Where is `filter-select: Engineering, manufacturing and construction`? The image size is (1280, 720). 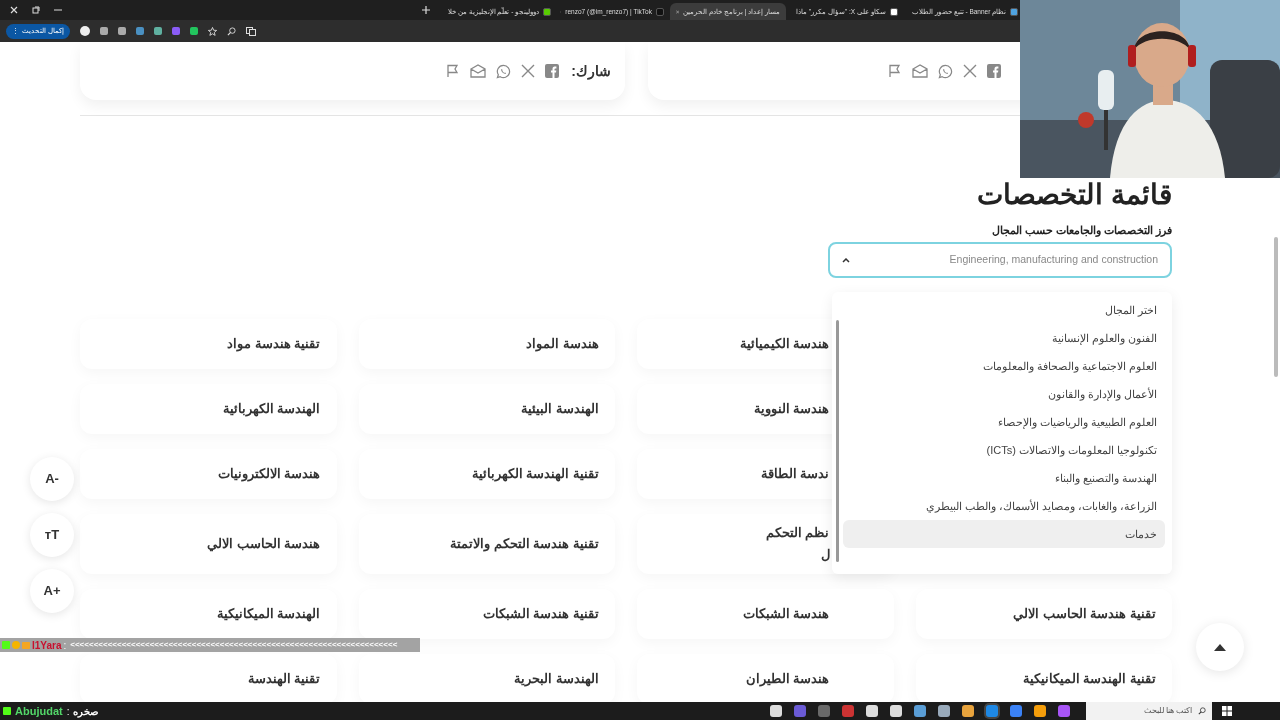 filter-select: Engineering, manufacturing and construction is located at coordinates (1000, 260).